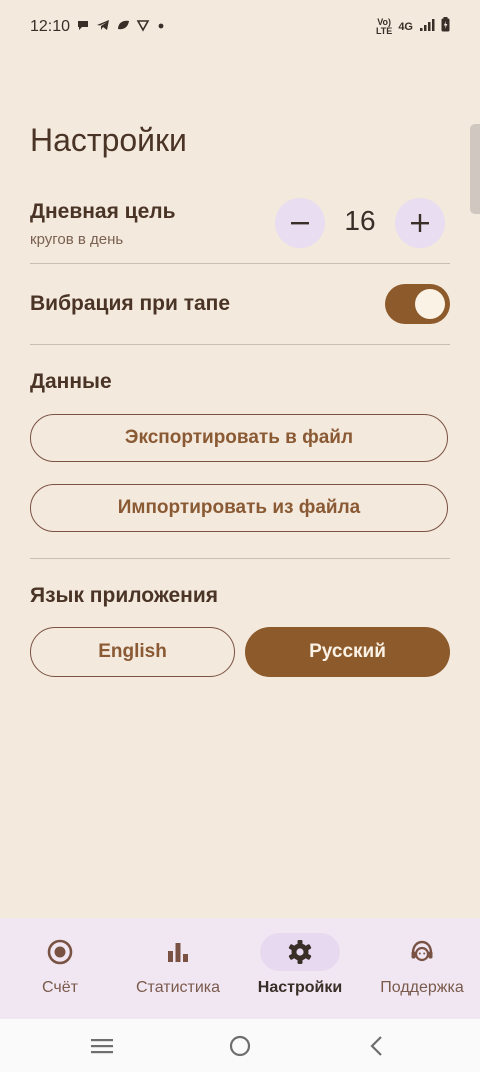 The image size is (480, 1072). I want to click on vibration-toggle, so click(417, 304).